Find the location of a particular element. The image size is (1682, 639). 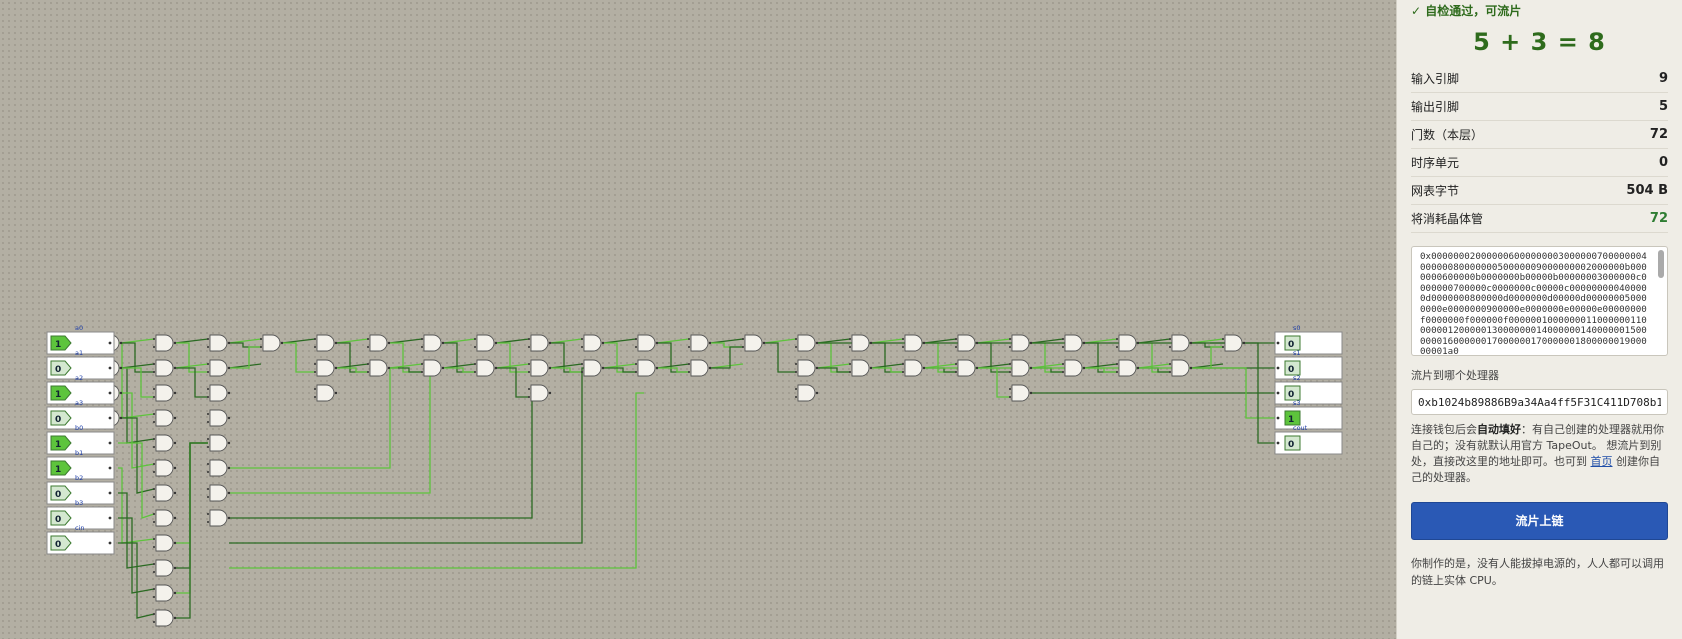

stat-value: 5 is located at coordinates (1663, 106).